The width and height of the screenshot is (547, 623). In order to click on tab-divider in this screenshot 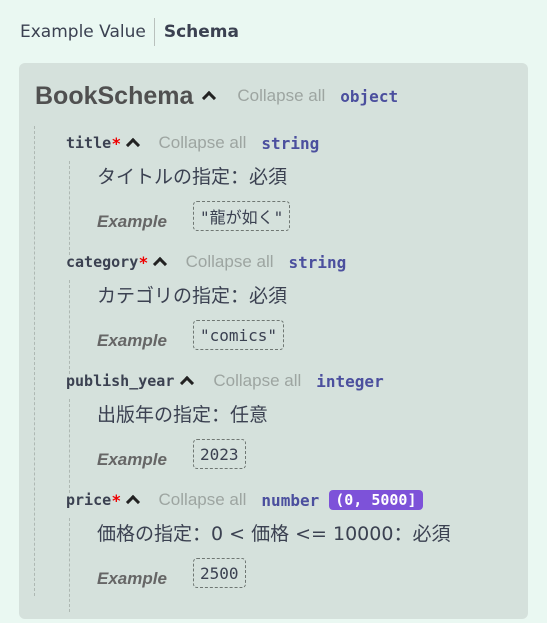, I will do `click(154, 32)`.